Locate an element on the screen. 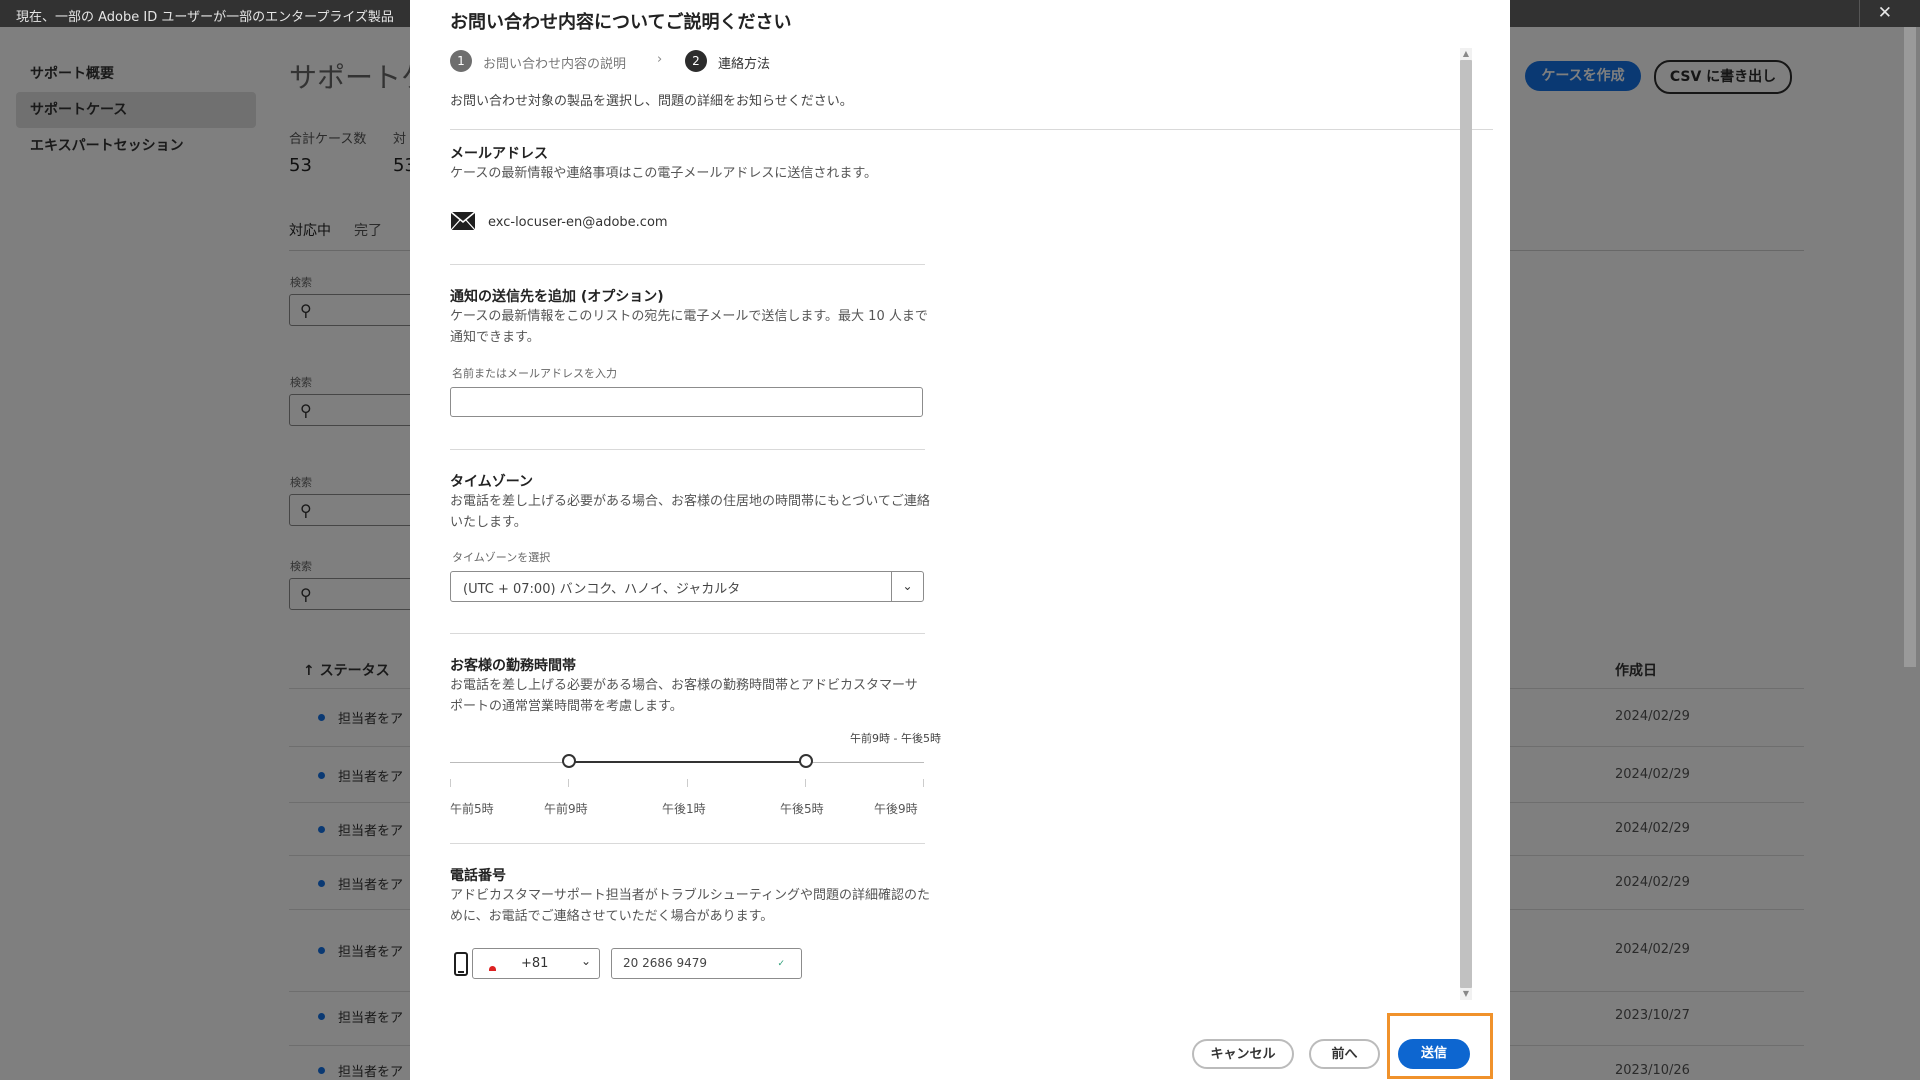  tick-label: 午後5時 is located at coordinates (802, 809).